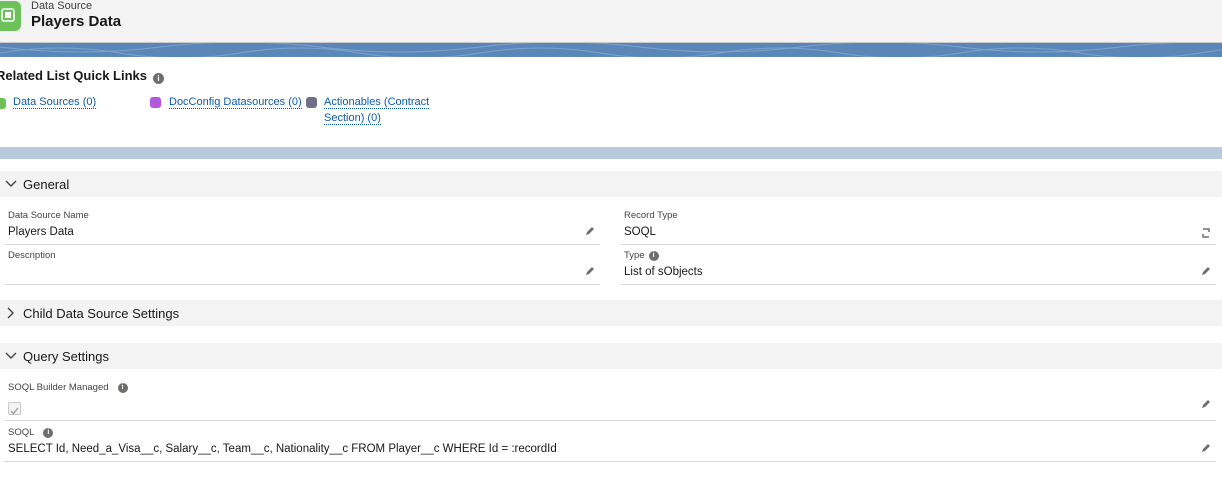  What do you see at coordinates (651, 215) in the screenshot?
I see `field-label: Record Type` at bounding box center [651, 215].